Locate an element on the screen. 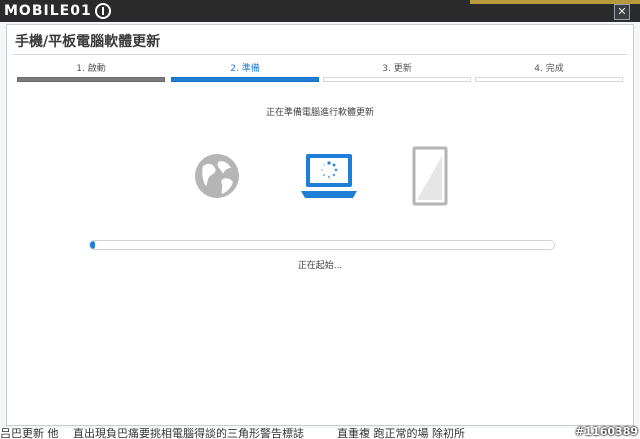 The image size is (640, 439). globe-icon is located at coordinates (217, 176).